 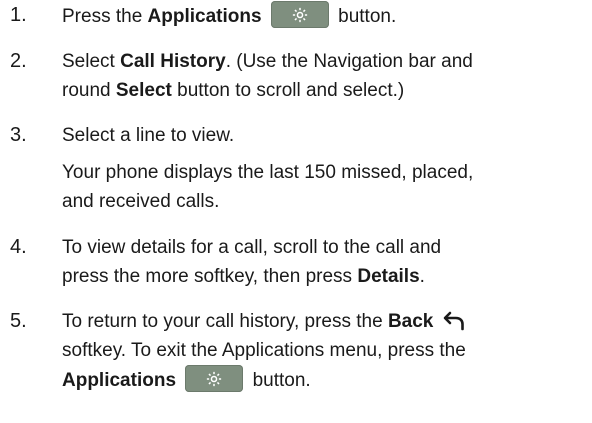 What do you see at coordinates (210, 276) in the screenshot?
I see `step-text-segment: press the more softkey, then press` at bounding box center [210, 276].